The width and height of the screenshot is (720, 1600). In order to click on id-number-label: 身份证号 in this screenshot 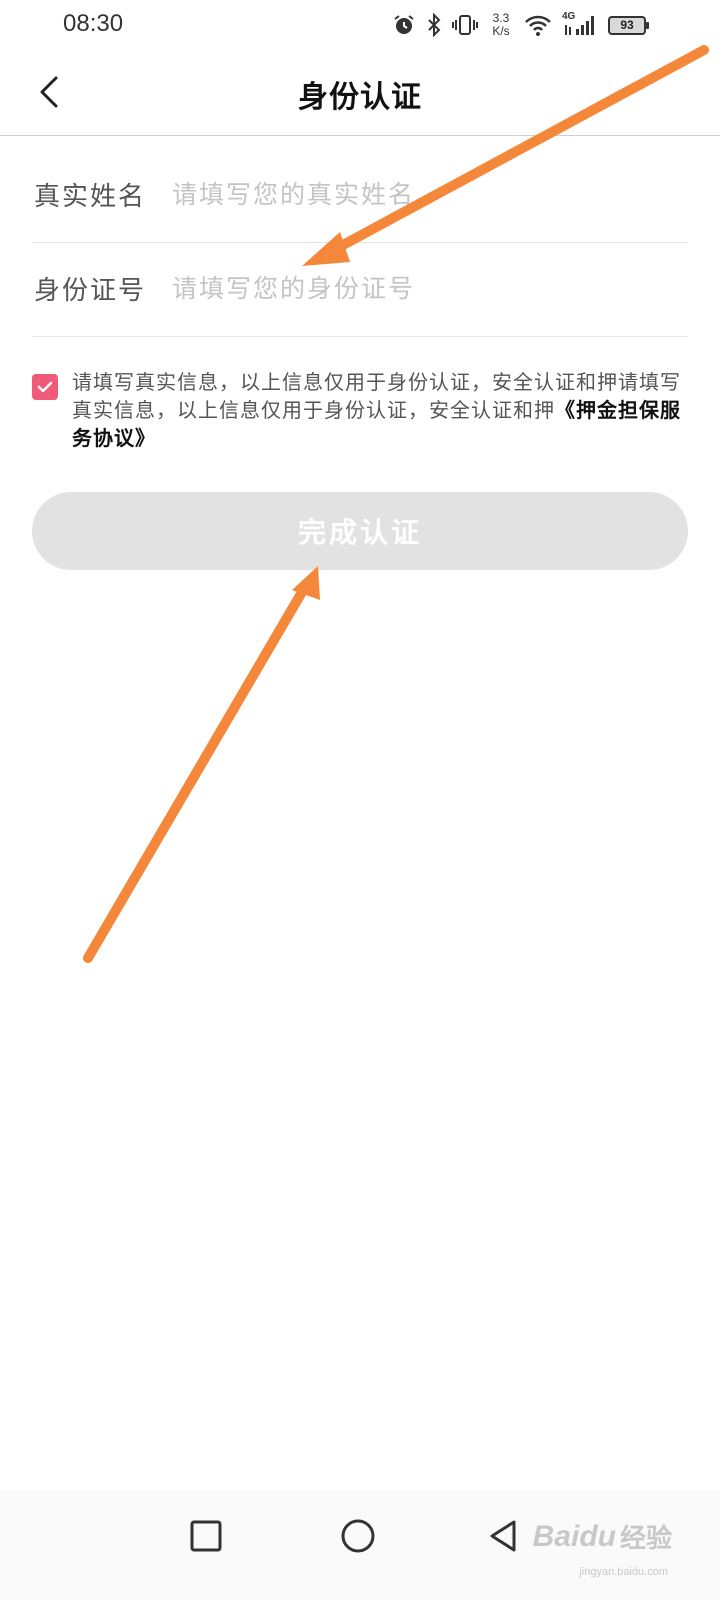, I will do `click(90, 291)`.